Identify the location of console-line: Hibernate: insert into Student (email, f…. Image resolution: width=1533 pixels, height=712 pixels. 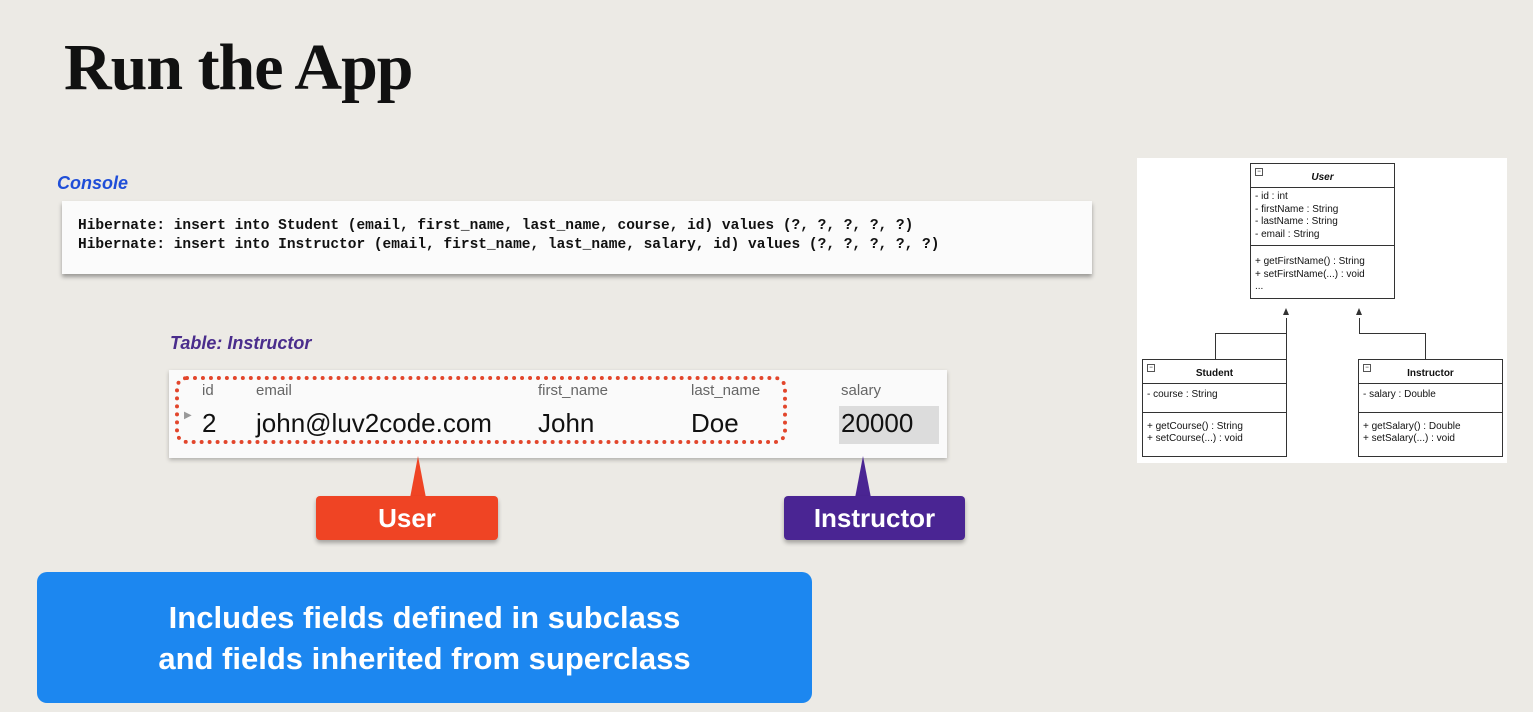
(496, 226).